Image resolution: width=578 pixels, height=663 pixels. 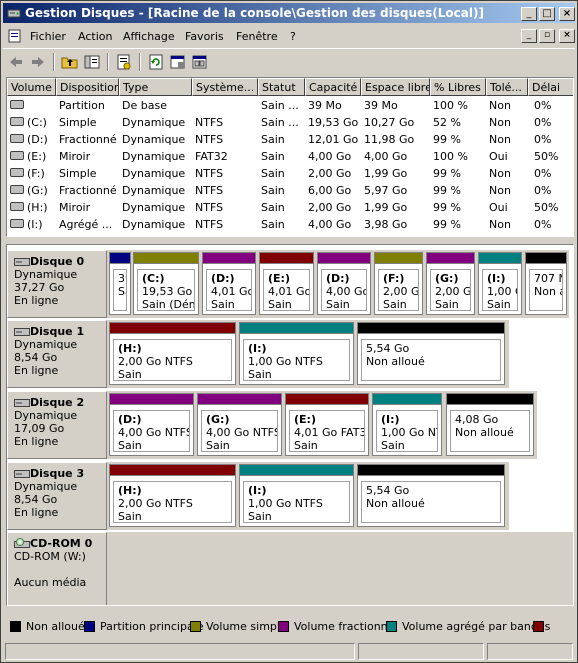 What do you see at coordinates (550, 87) in the screenshot?
I see `column-header-overhead: Délai` at bounding box center [550, 87].